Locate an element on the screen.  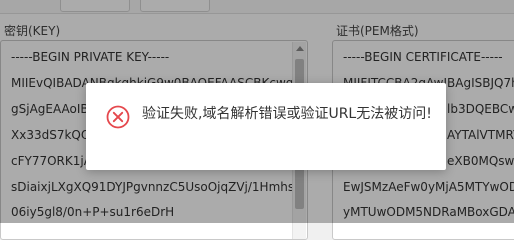
error-message: 验证失败,域名解析错误或验证URL无法被访问! is located at coordinates (287, 114).